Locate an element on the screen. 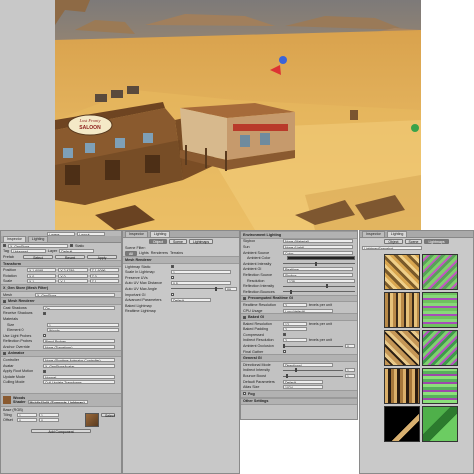 Image resolution: width=474 pixels, height=474 pixels. size-field: 1 is located at coordinates (83, 324).